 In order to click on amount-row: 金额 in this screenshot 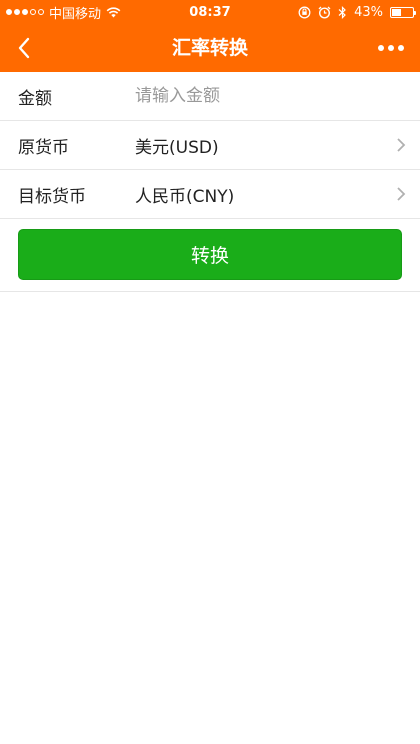, I will do `click(210, 96)`.